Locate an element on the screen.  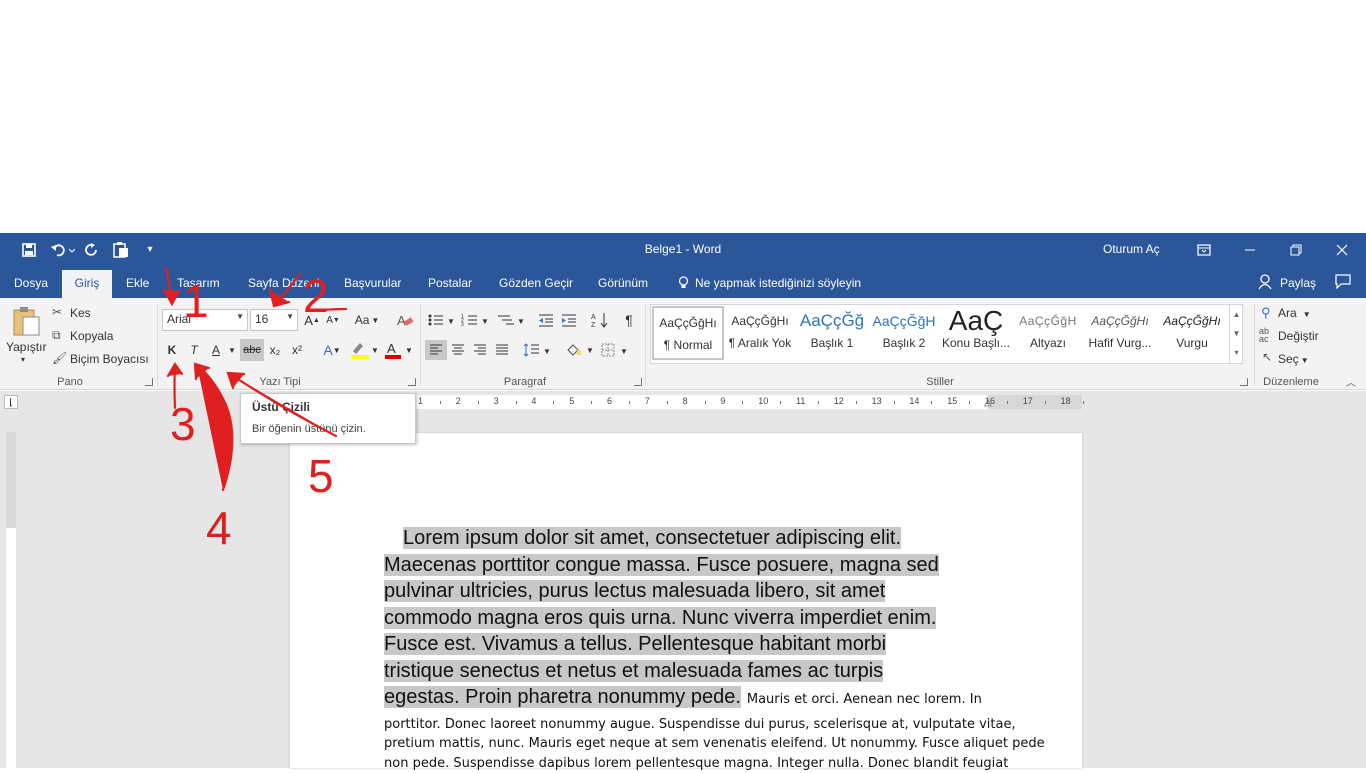
replace-button: Değiştir is located at coordinates (1298, 336).